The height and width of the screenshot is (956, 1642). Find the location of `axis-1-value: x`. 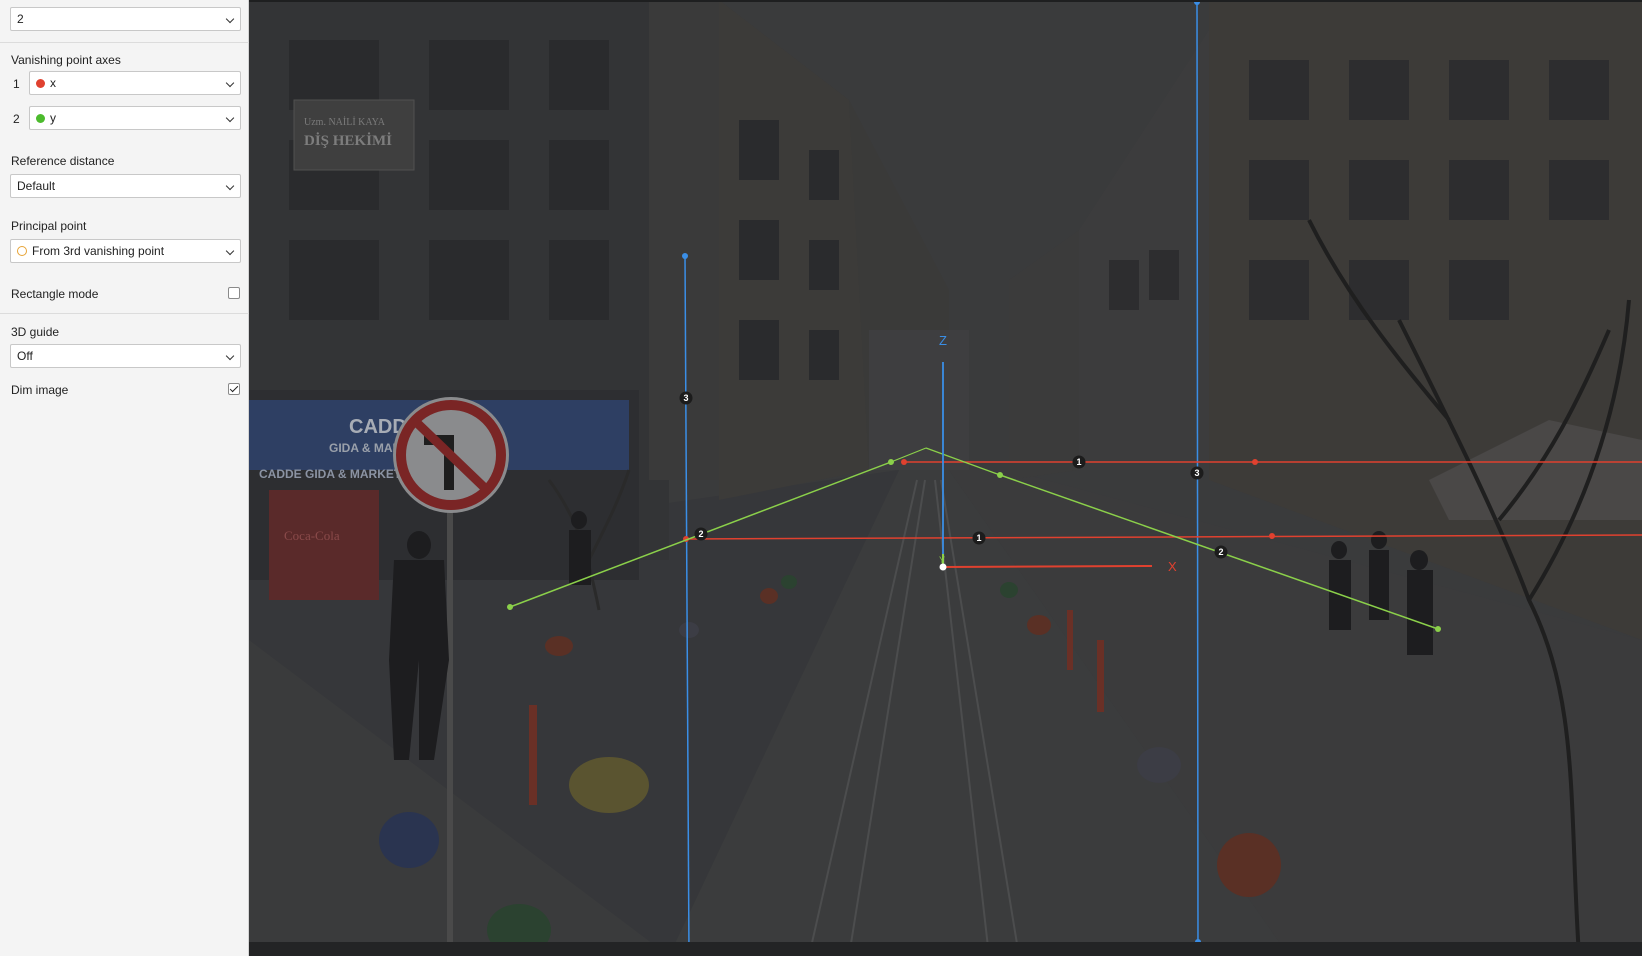

axis-1-value: x is located at coordinates (53, 83).